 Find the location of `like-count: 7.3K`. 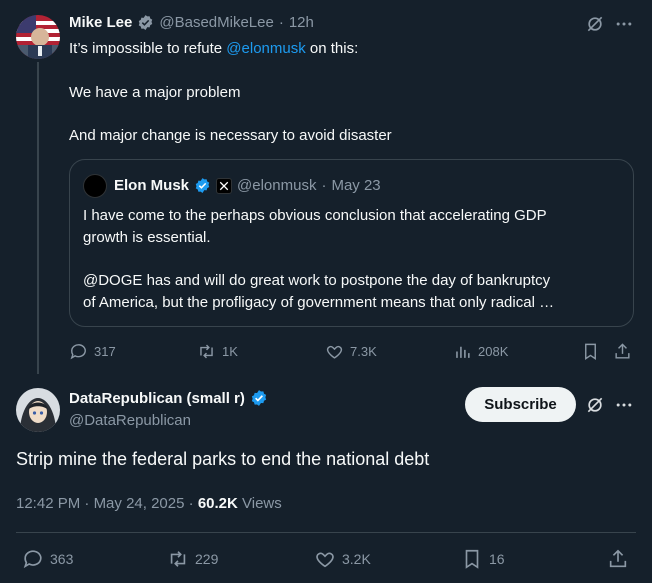

like-count: 7.3K is located at coordinates (363, 351).